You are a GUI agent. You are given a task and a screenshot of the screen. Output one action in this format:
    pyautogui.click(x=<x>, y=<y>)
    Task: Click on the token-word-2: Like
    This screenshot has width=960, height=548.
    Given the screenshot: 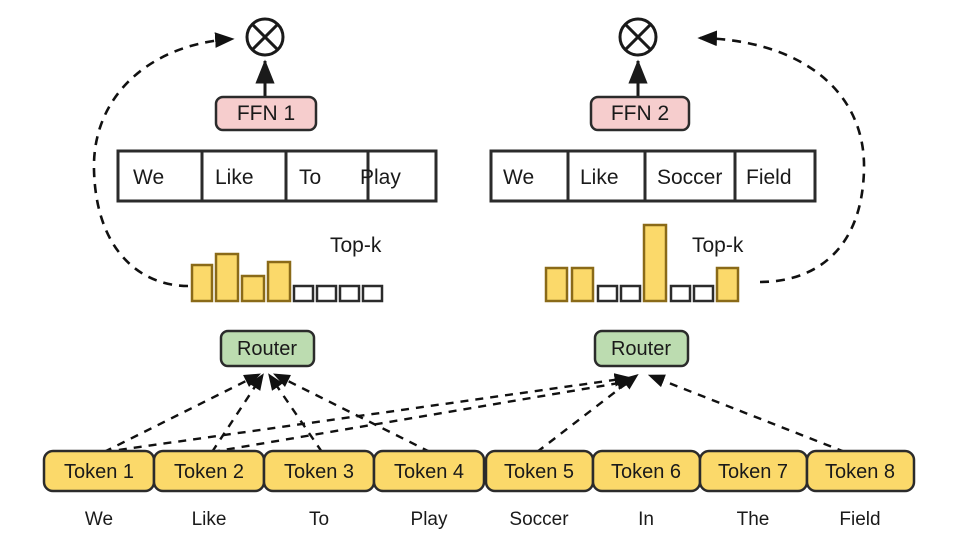 What is the action you would take?
    pyautogui.click(x=209, y=519)
    